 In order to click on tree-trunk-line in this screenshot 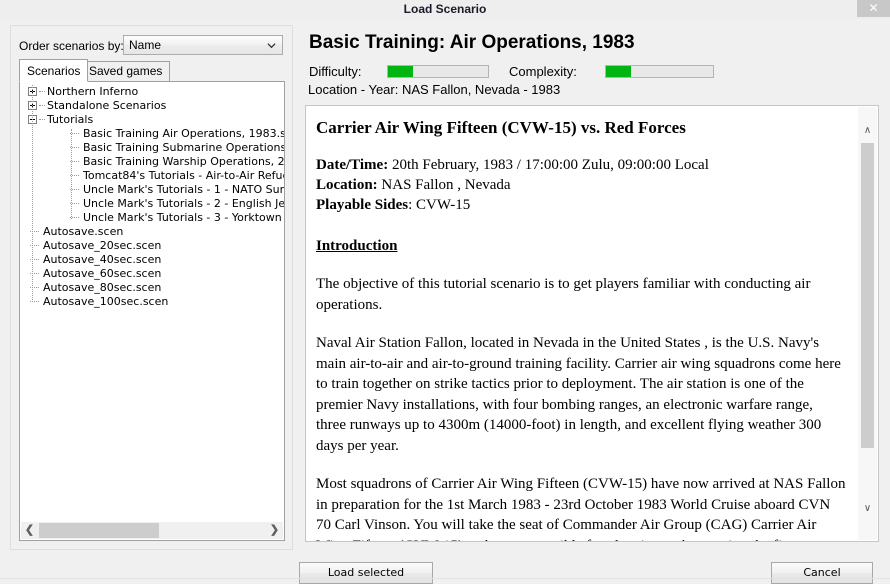, I will do `click(33, 193)`.